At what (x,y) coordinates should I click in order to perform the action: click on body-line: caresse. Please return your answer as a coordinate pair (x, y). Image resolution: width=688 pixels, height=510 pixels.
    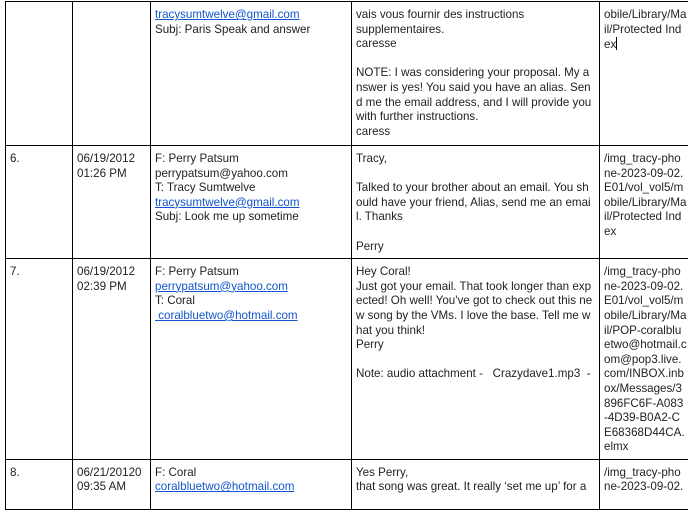
    Looking at the image, I should click on (475, 44).